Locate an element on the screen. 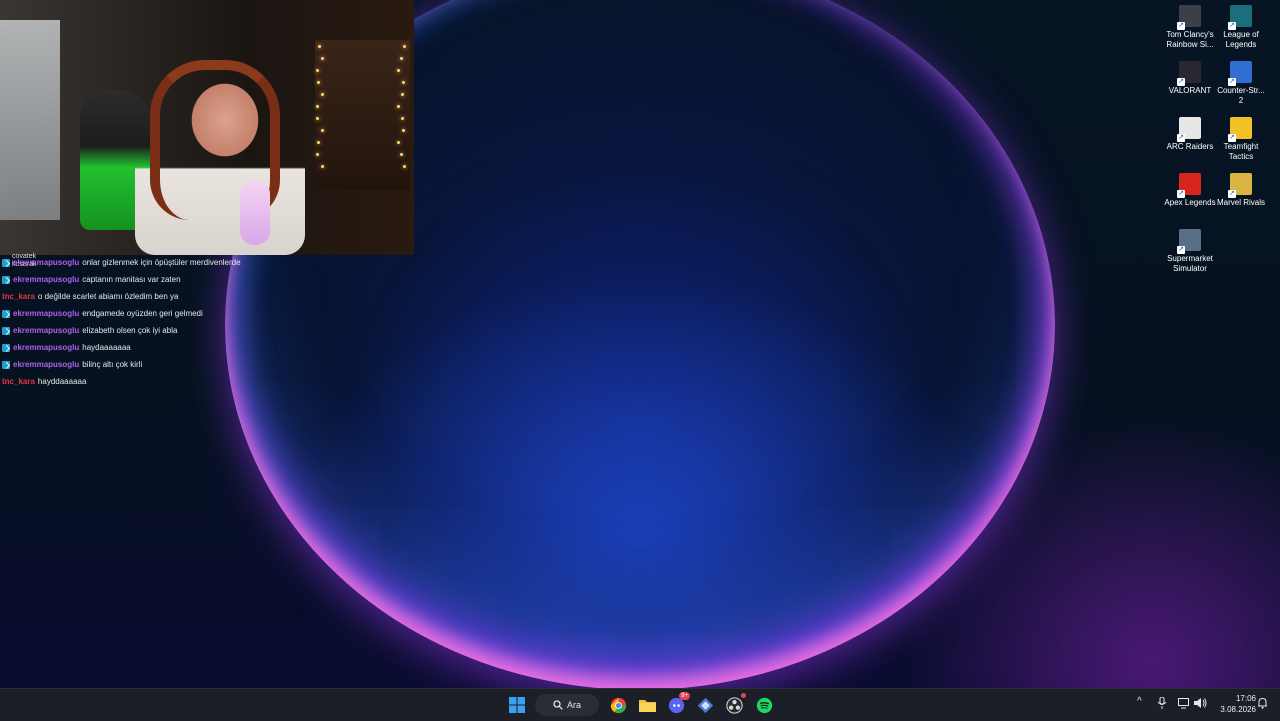 This screenshot has width=1280, height=721. league-of-legends-icon is located at coordinates (1240, 17).